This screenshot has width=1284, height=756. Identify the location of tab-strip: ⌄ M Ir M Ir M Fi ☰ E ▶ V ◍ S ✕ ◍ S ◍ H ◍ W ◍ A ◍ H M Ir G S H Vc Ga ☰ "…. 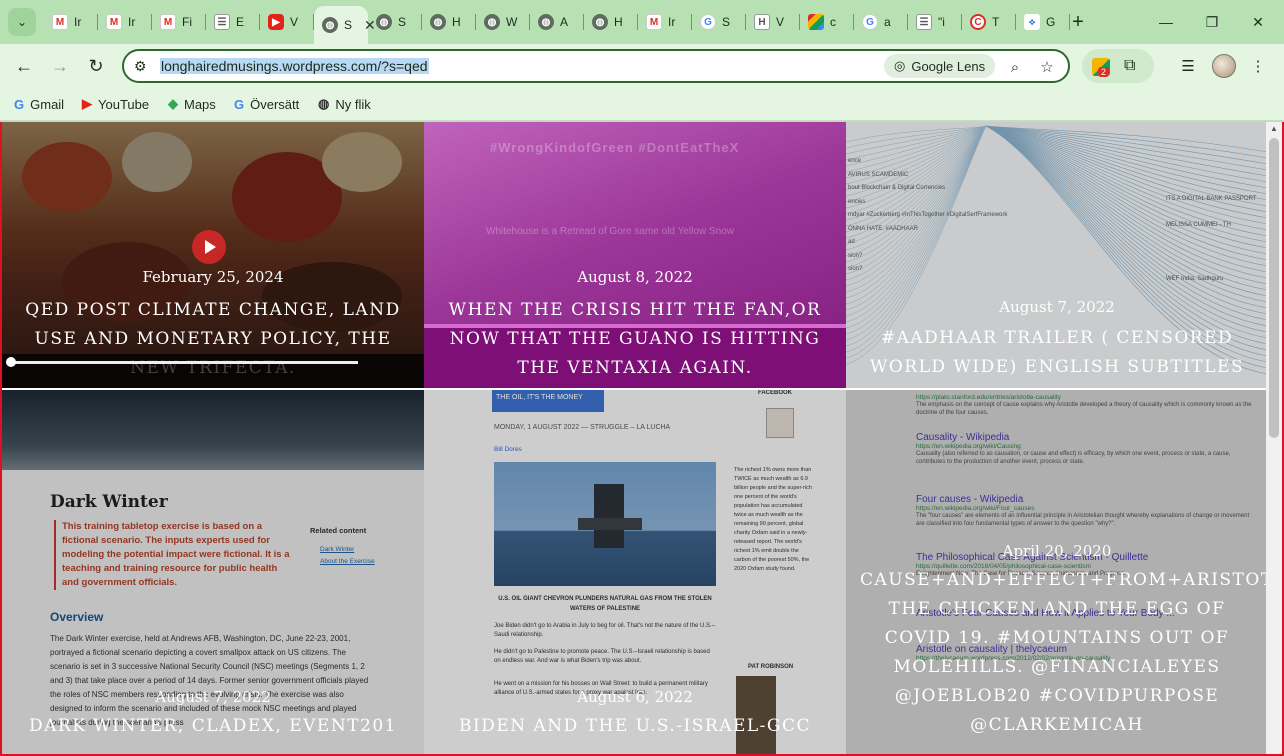
(642, 22).